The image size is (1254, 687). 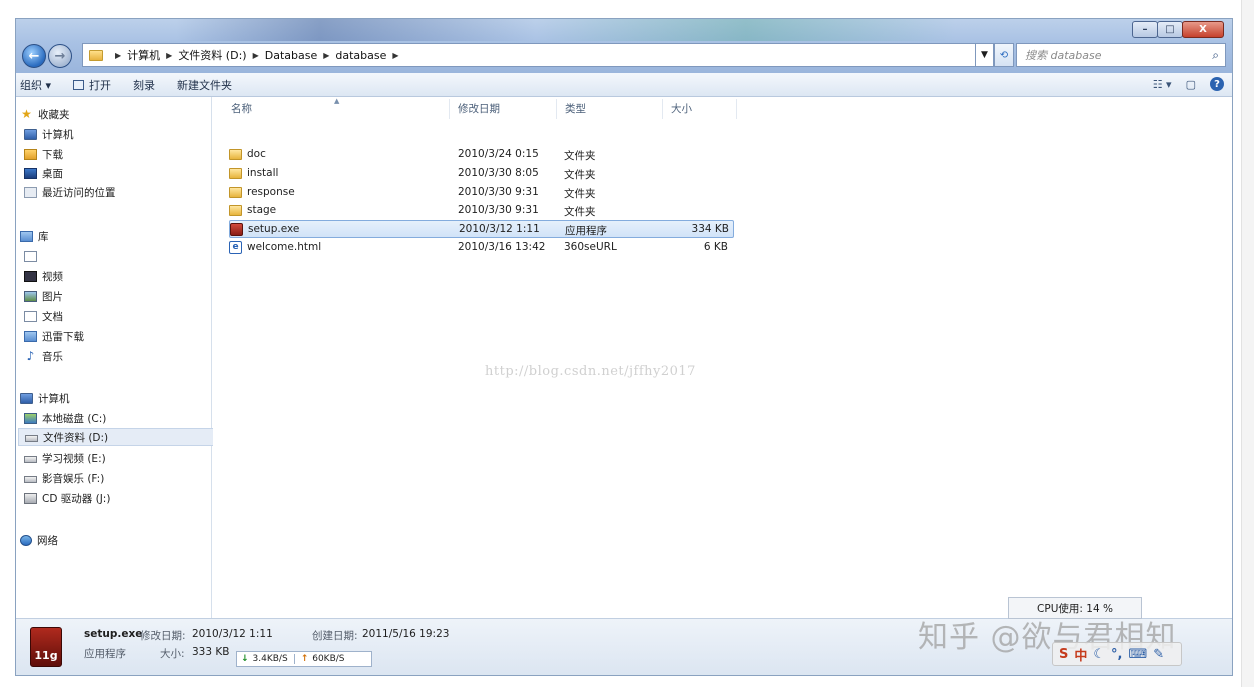 I want to click on preview-pane-icon: ▢, so click(x=1191, y=84).